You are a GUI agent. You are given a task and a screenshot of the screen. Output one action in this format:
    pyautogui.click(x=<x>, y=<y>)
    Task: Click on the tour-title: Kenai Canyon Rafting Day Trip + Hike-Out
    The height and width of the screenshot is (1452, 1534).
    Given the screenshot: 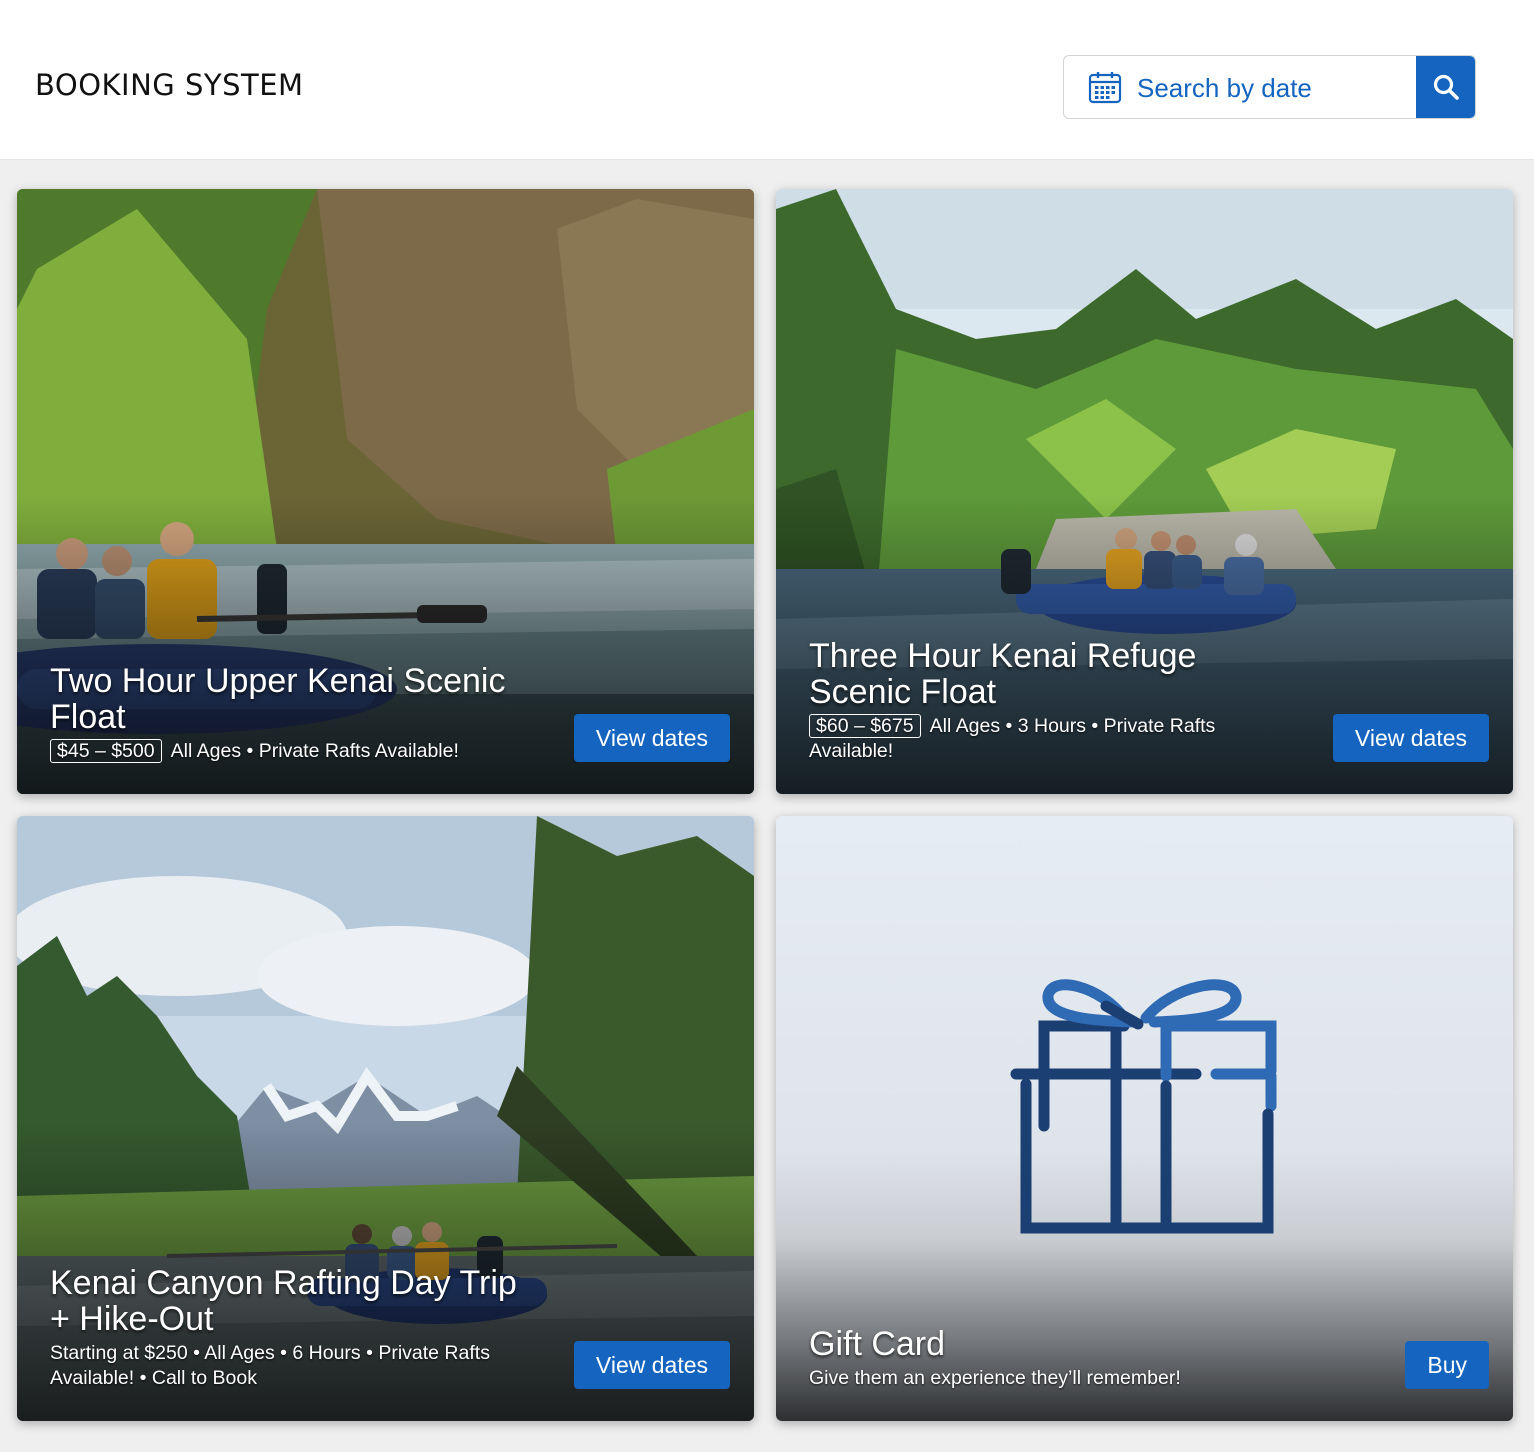 What is the action you would take?
    pyautogui.click(x=283, y=1301)
    